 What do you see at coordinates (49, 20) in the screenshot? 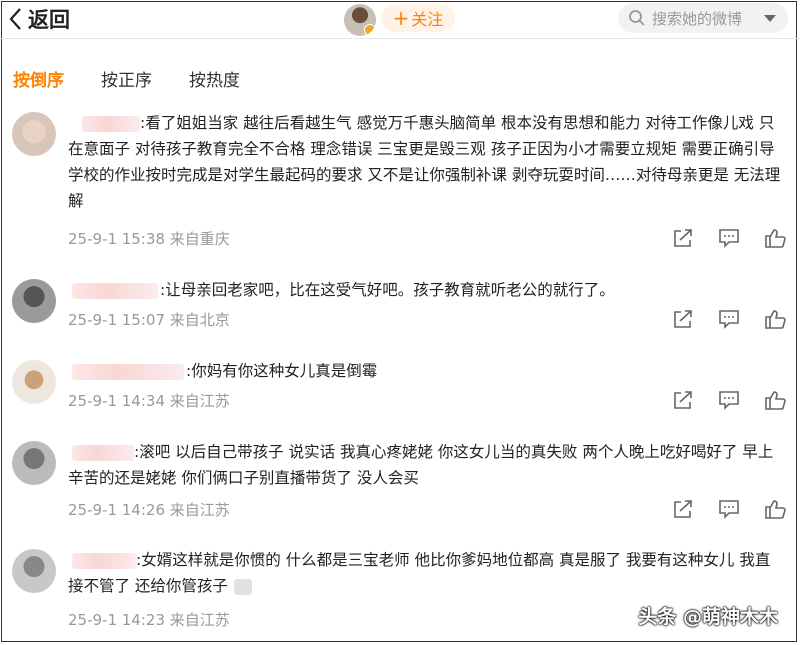
I see `back-label: 返回` at bounding box center [49, 20].